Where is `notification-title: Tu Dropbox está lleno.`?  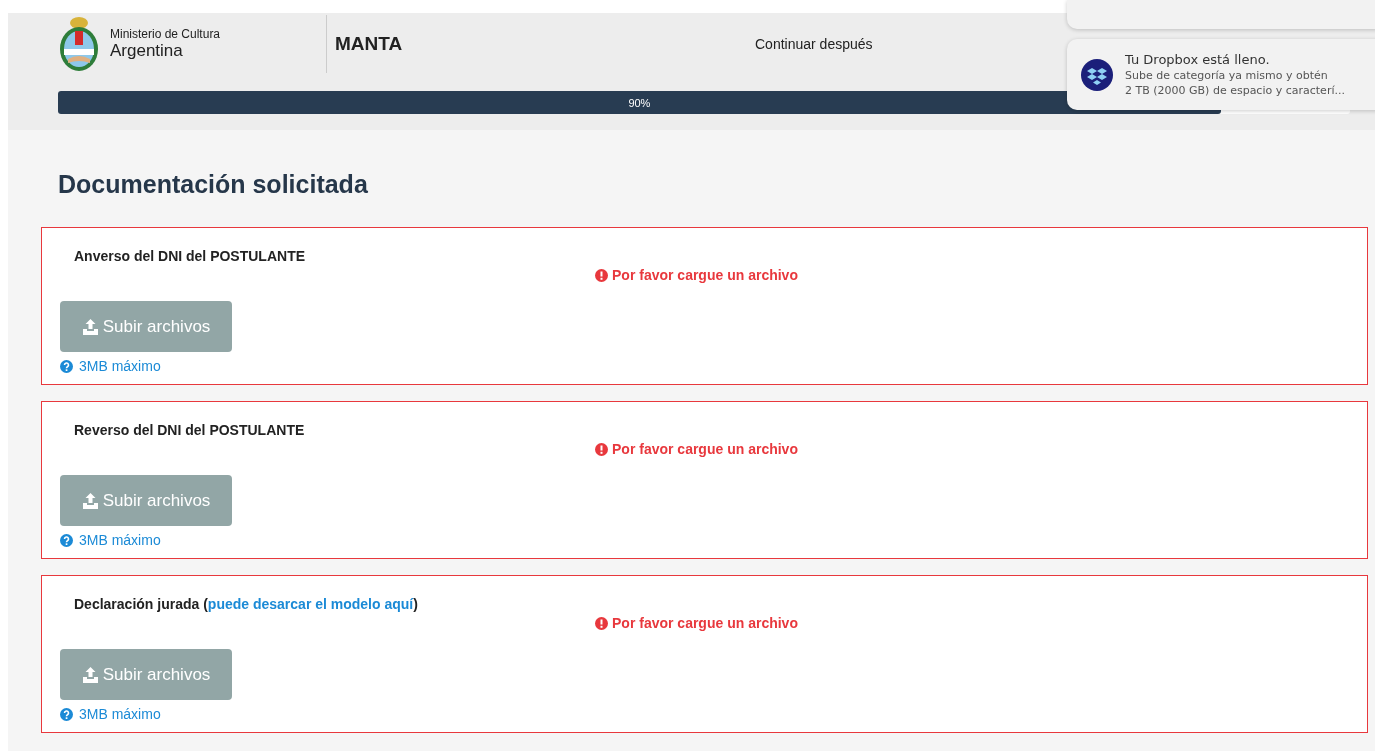 notification-title: Tu Dropbox está lleno. is located at coordinates (1198, 59).